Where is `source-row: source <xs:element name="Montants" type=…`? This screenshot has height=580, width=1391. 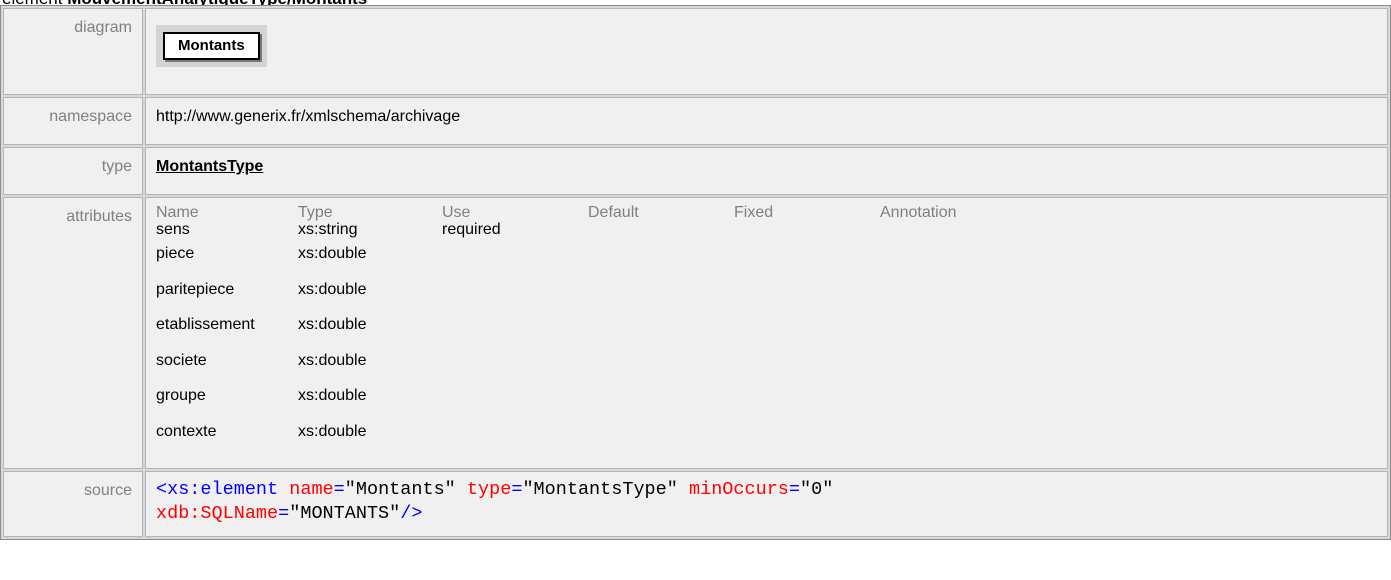
source-row: source <xs:element name="Montants" type=… is located at coordinates (695, 504).